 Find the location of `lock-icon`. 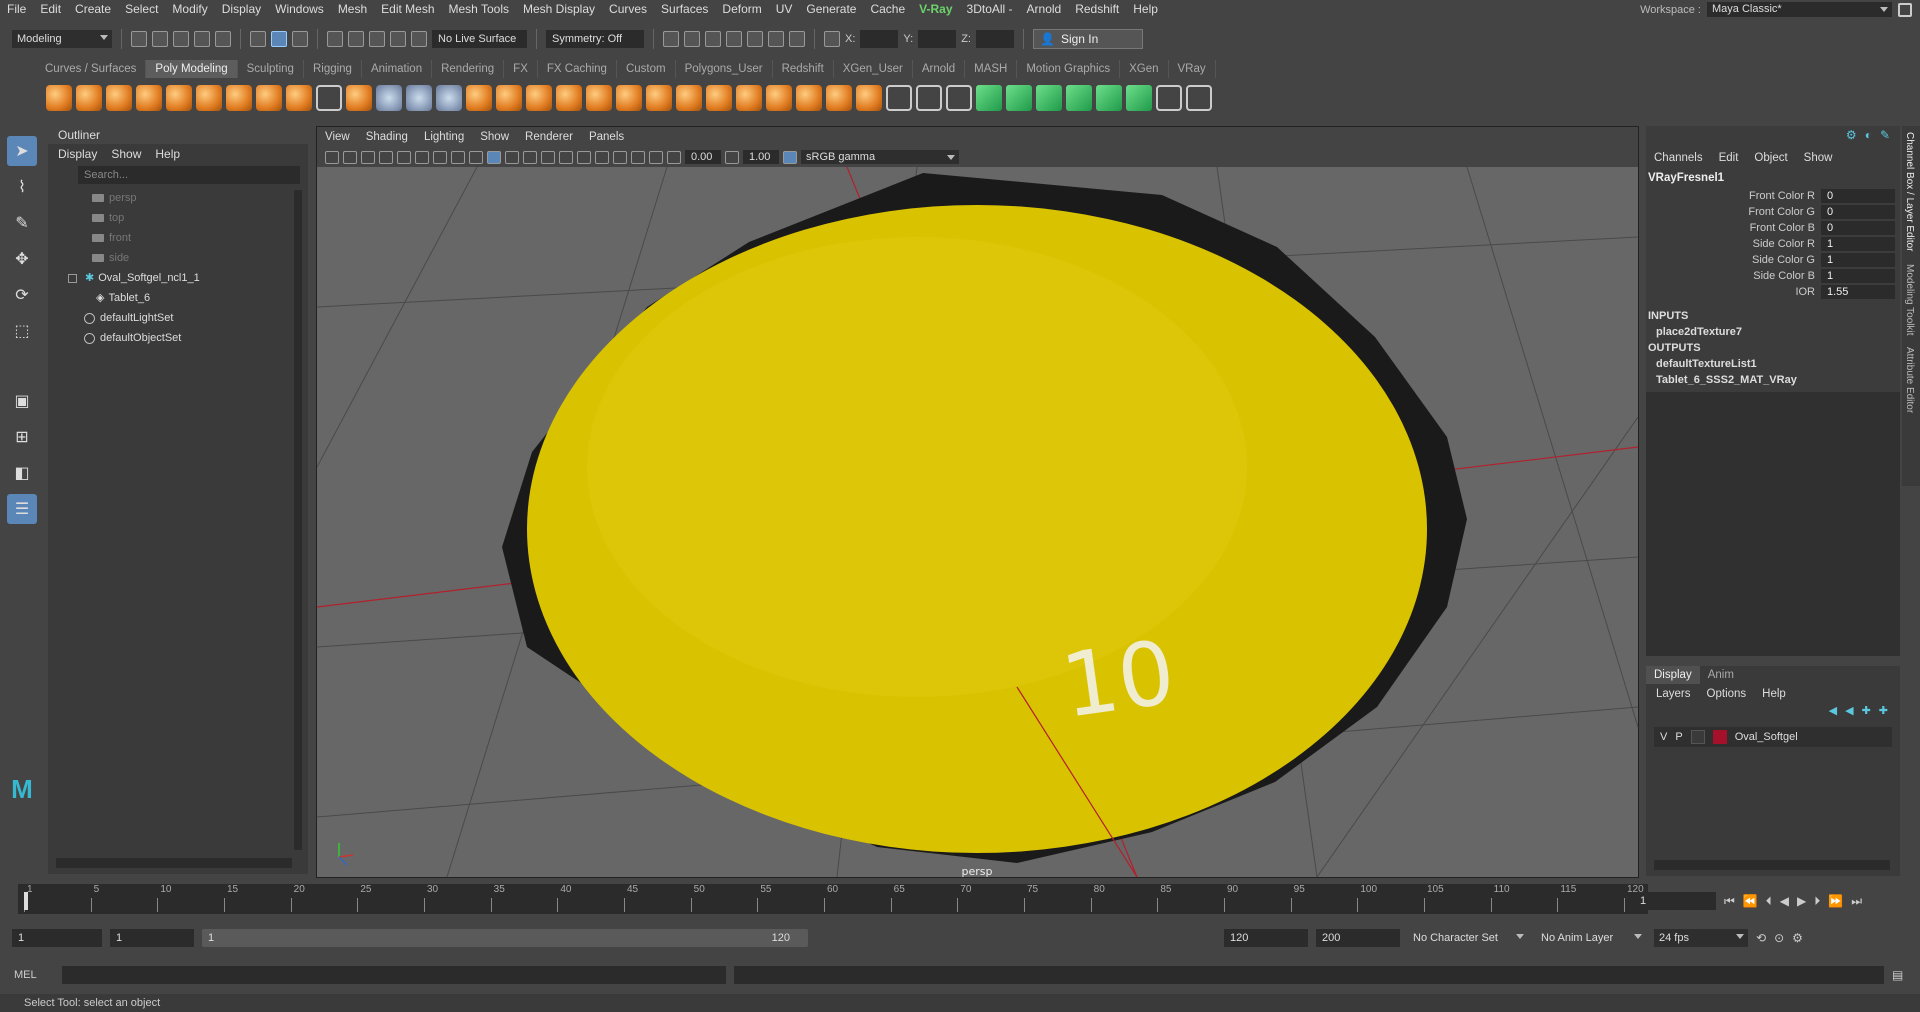

lock-icon is located at coordinates (1905, 9).